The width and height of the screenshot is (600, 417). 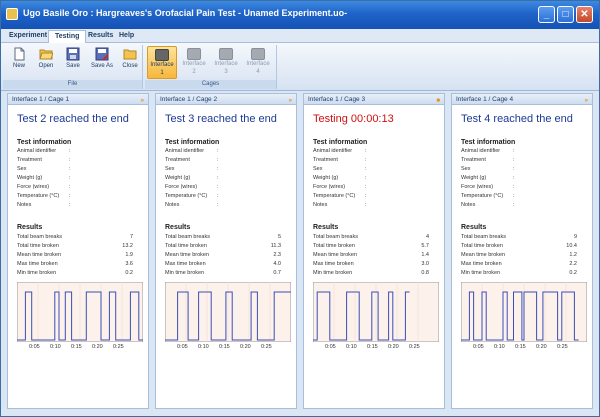 What do you see at coordinates (130, 66) in the screenshot?
I see `close-file-label: Close` at bounding box center [130, 66].